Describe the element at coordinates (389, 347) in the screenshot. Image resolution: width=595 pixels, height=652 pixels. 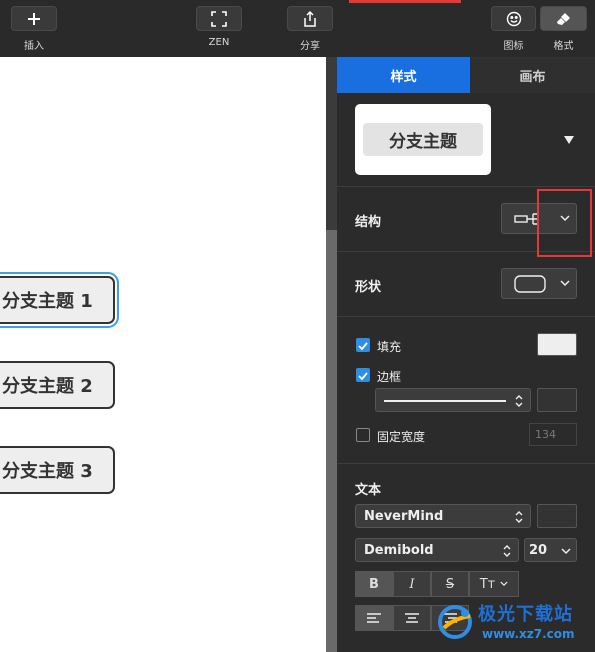
I see `fill-label: 填充` at that location.